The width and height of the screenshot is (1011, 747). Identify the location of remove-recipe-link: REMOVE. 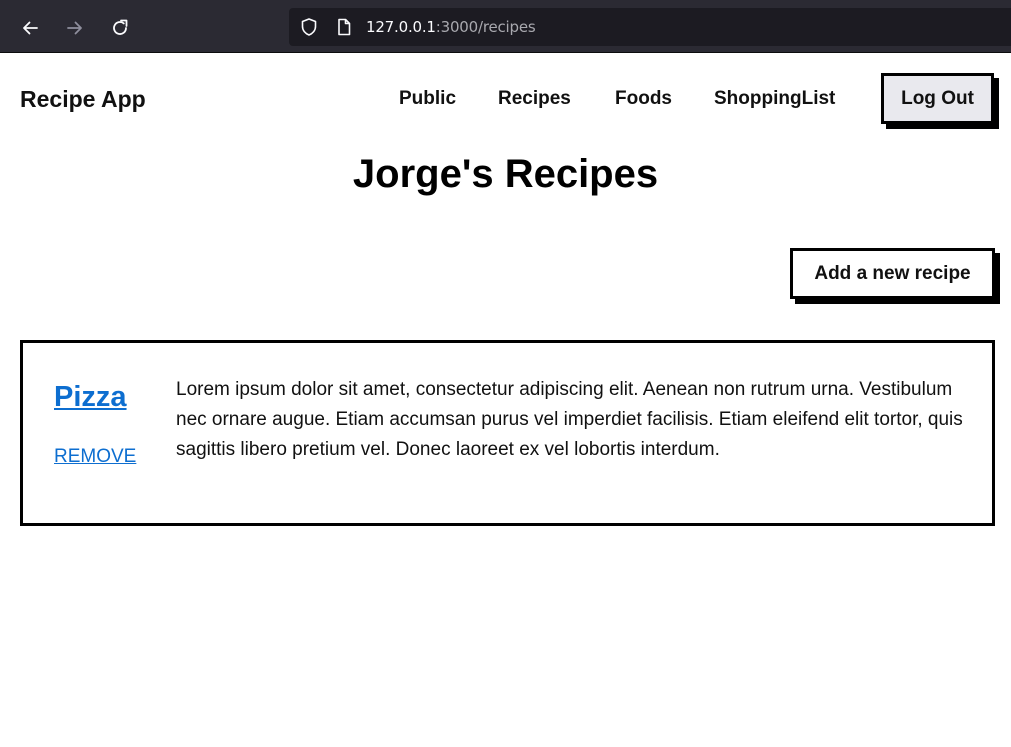
(95, 457).